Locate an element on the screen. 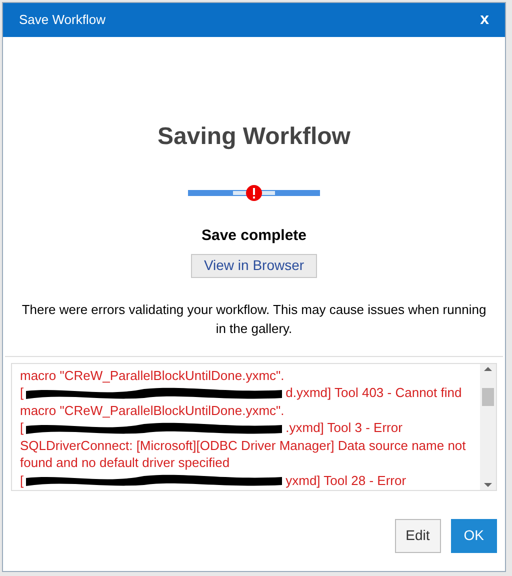  dialog-heading: Saving Workflow is located at coordinates (254, 137).